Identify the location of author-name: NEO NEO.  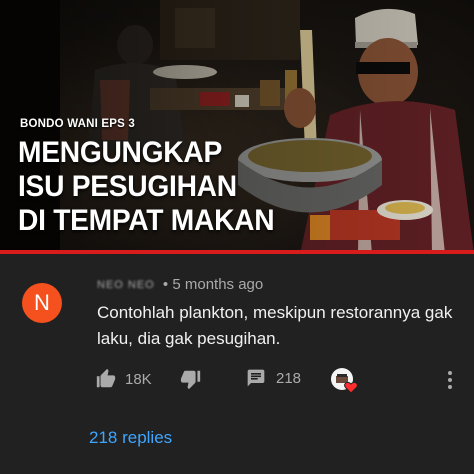
(126, 285).